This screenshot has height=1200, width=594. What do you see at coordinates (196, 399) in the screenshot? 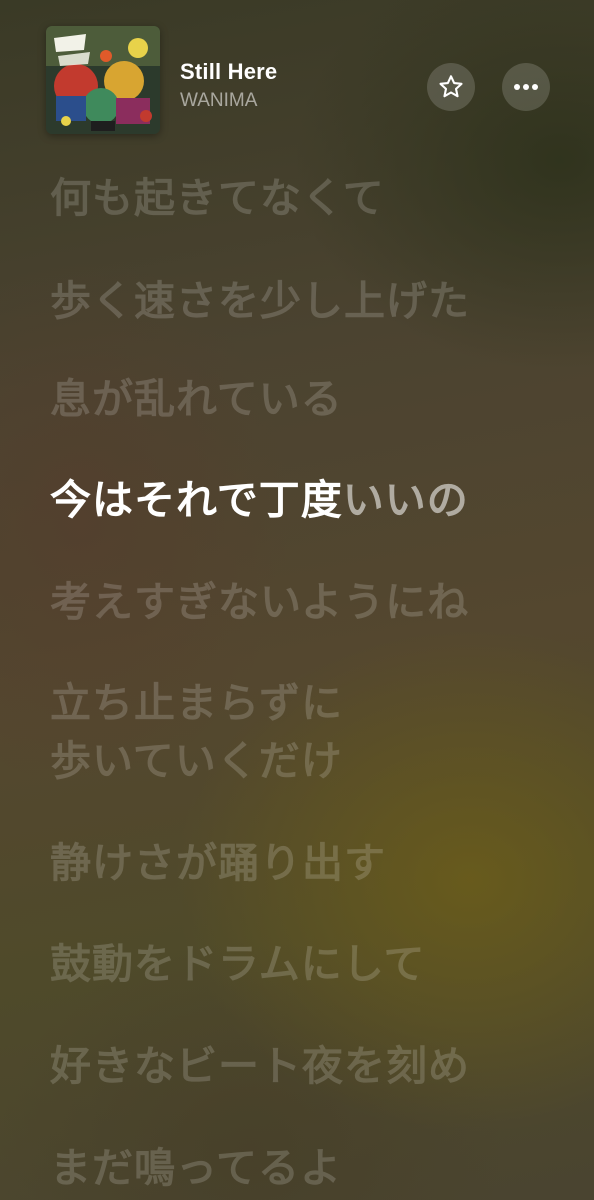
I see `lyric-line: 息が乱れている` at bounding box center [196, 399].